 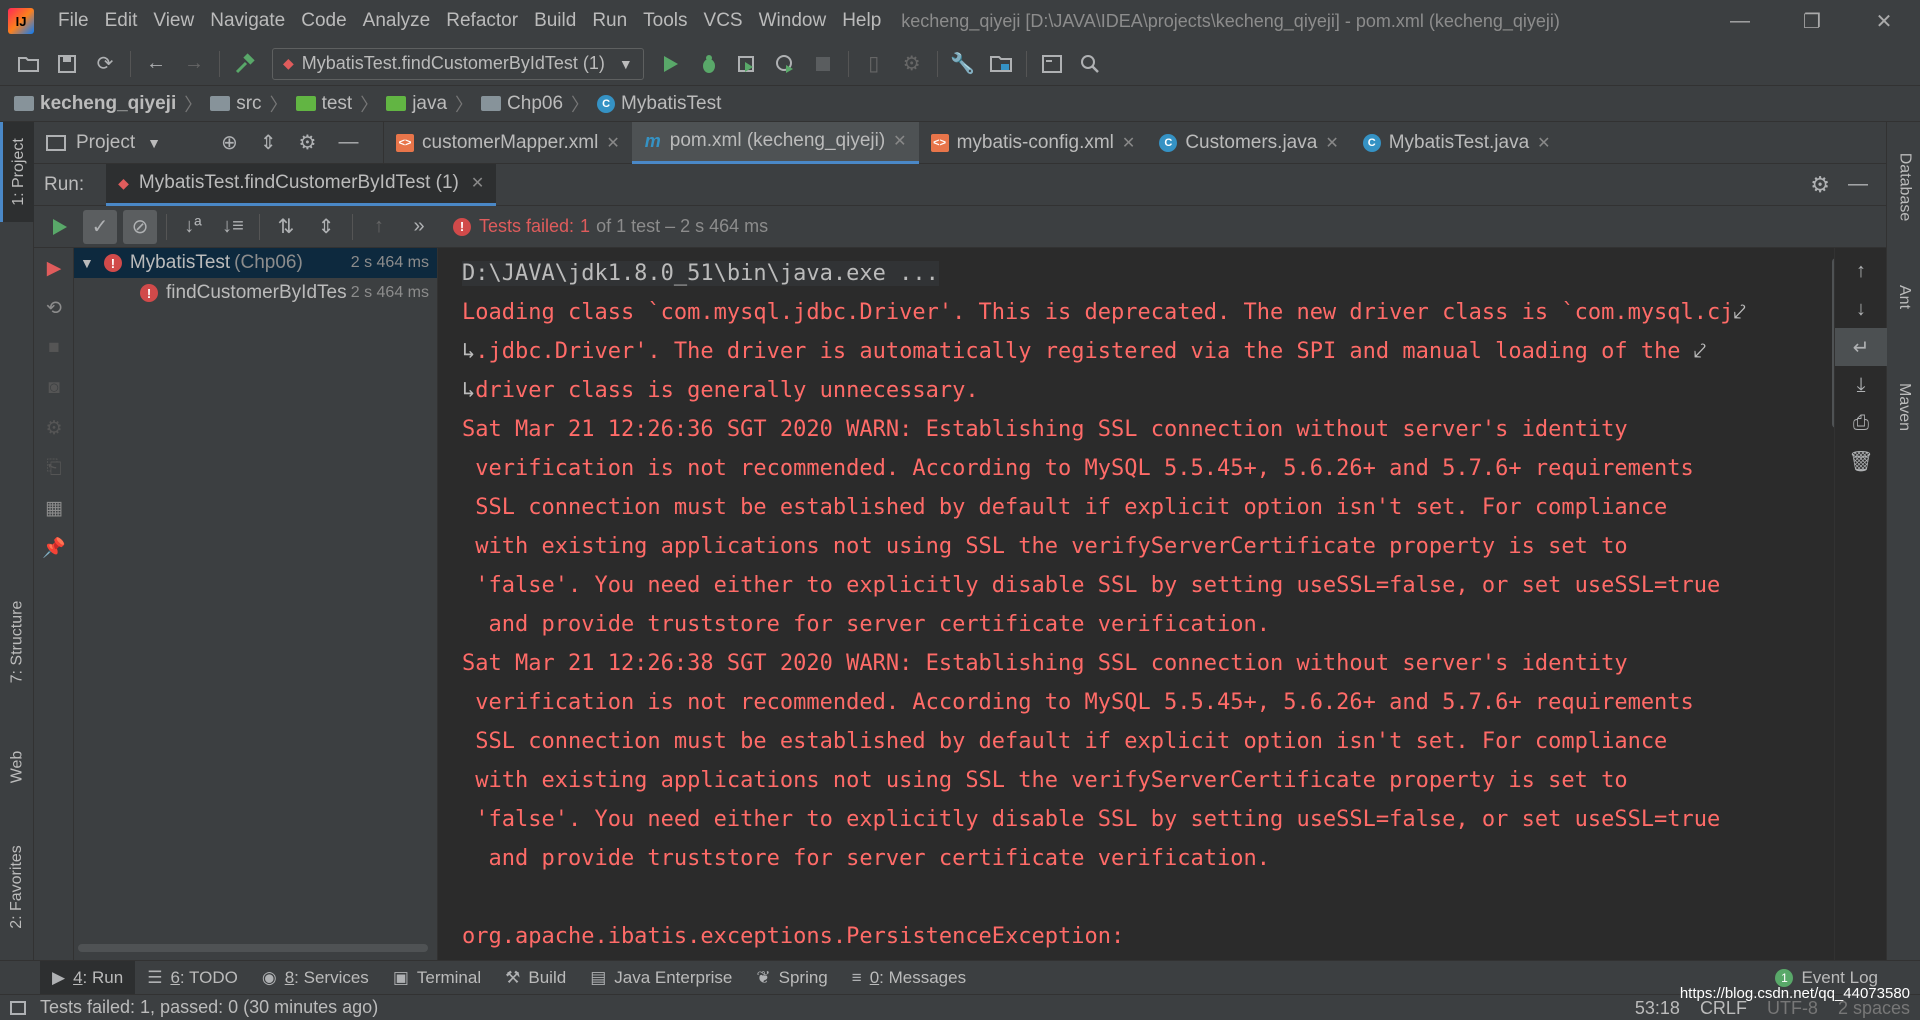 I want to click on database-tool-tab: Database, so click(x=1903, y=187).